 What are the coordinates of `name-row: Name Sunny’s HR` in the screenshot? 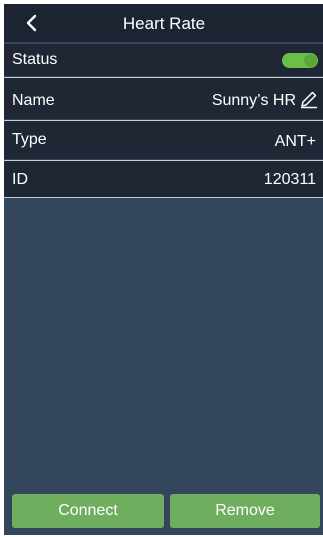 It's located at (163, 98).